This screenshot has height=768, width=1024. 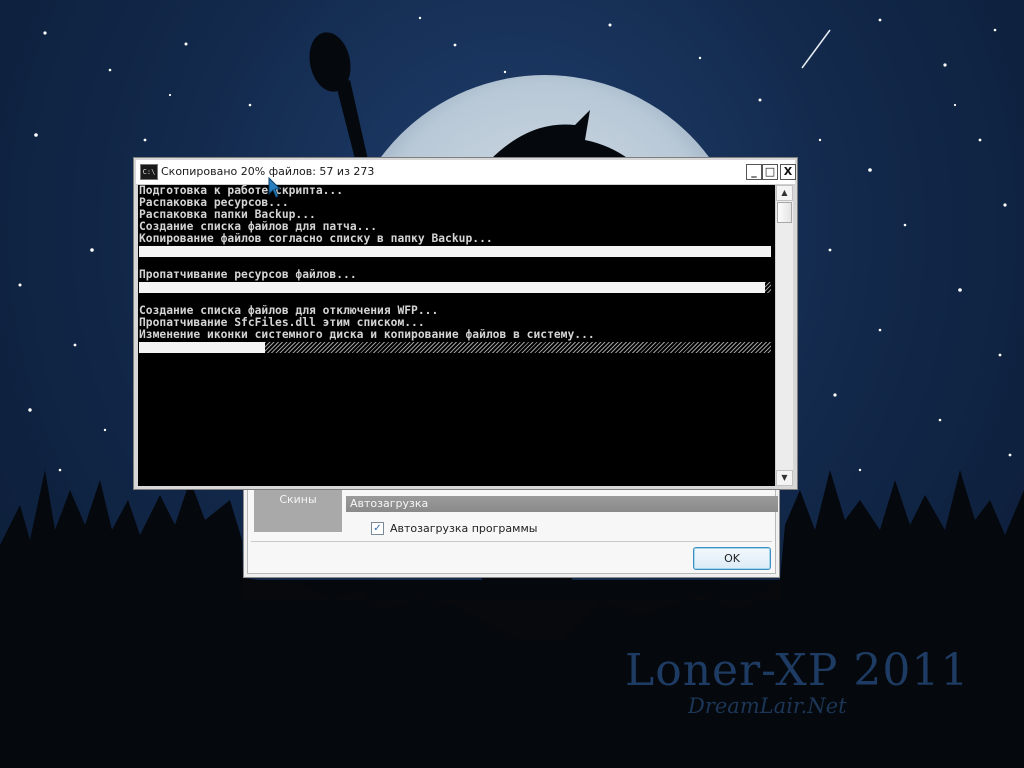 What do you see at coordinates (732, 558) in the screenshot?
I see `ok-button: OK` at bounding box center [732, 558].